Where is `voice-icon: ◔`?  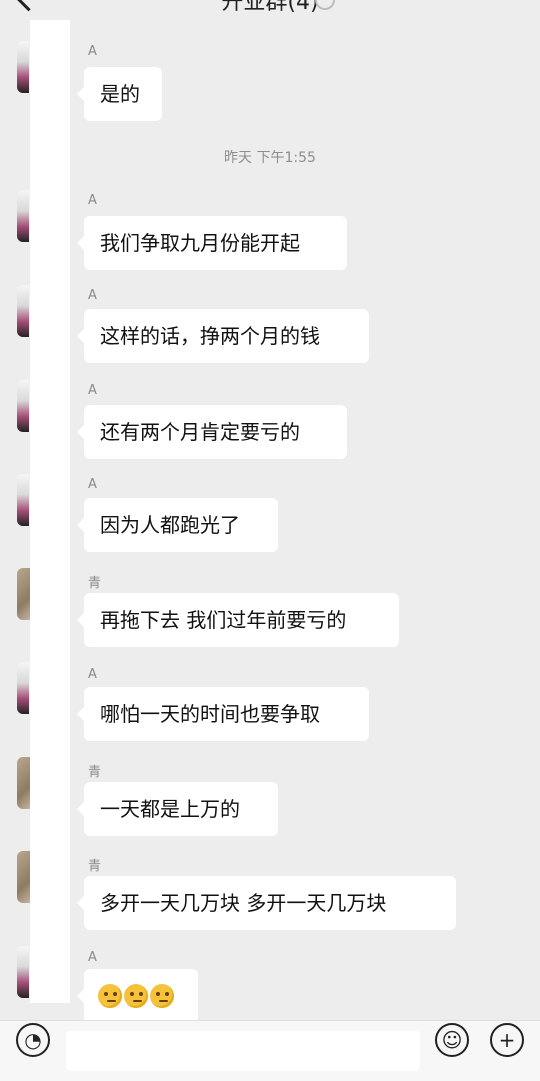
voice-icon: ◔ is located at coordinates (33, 1040).